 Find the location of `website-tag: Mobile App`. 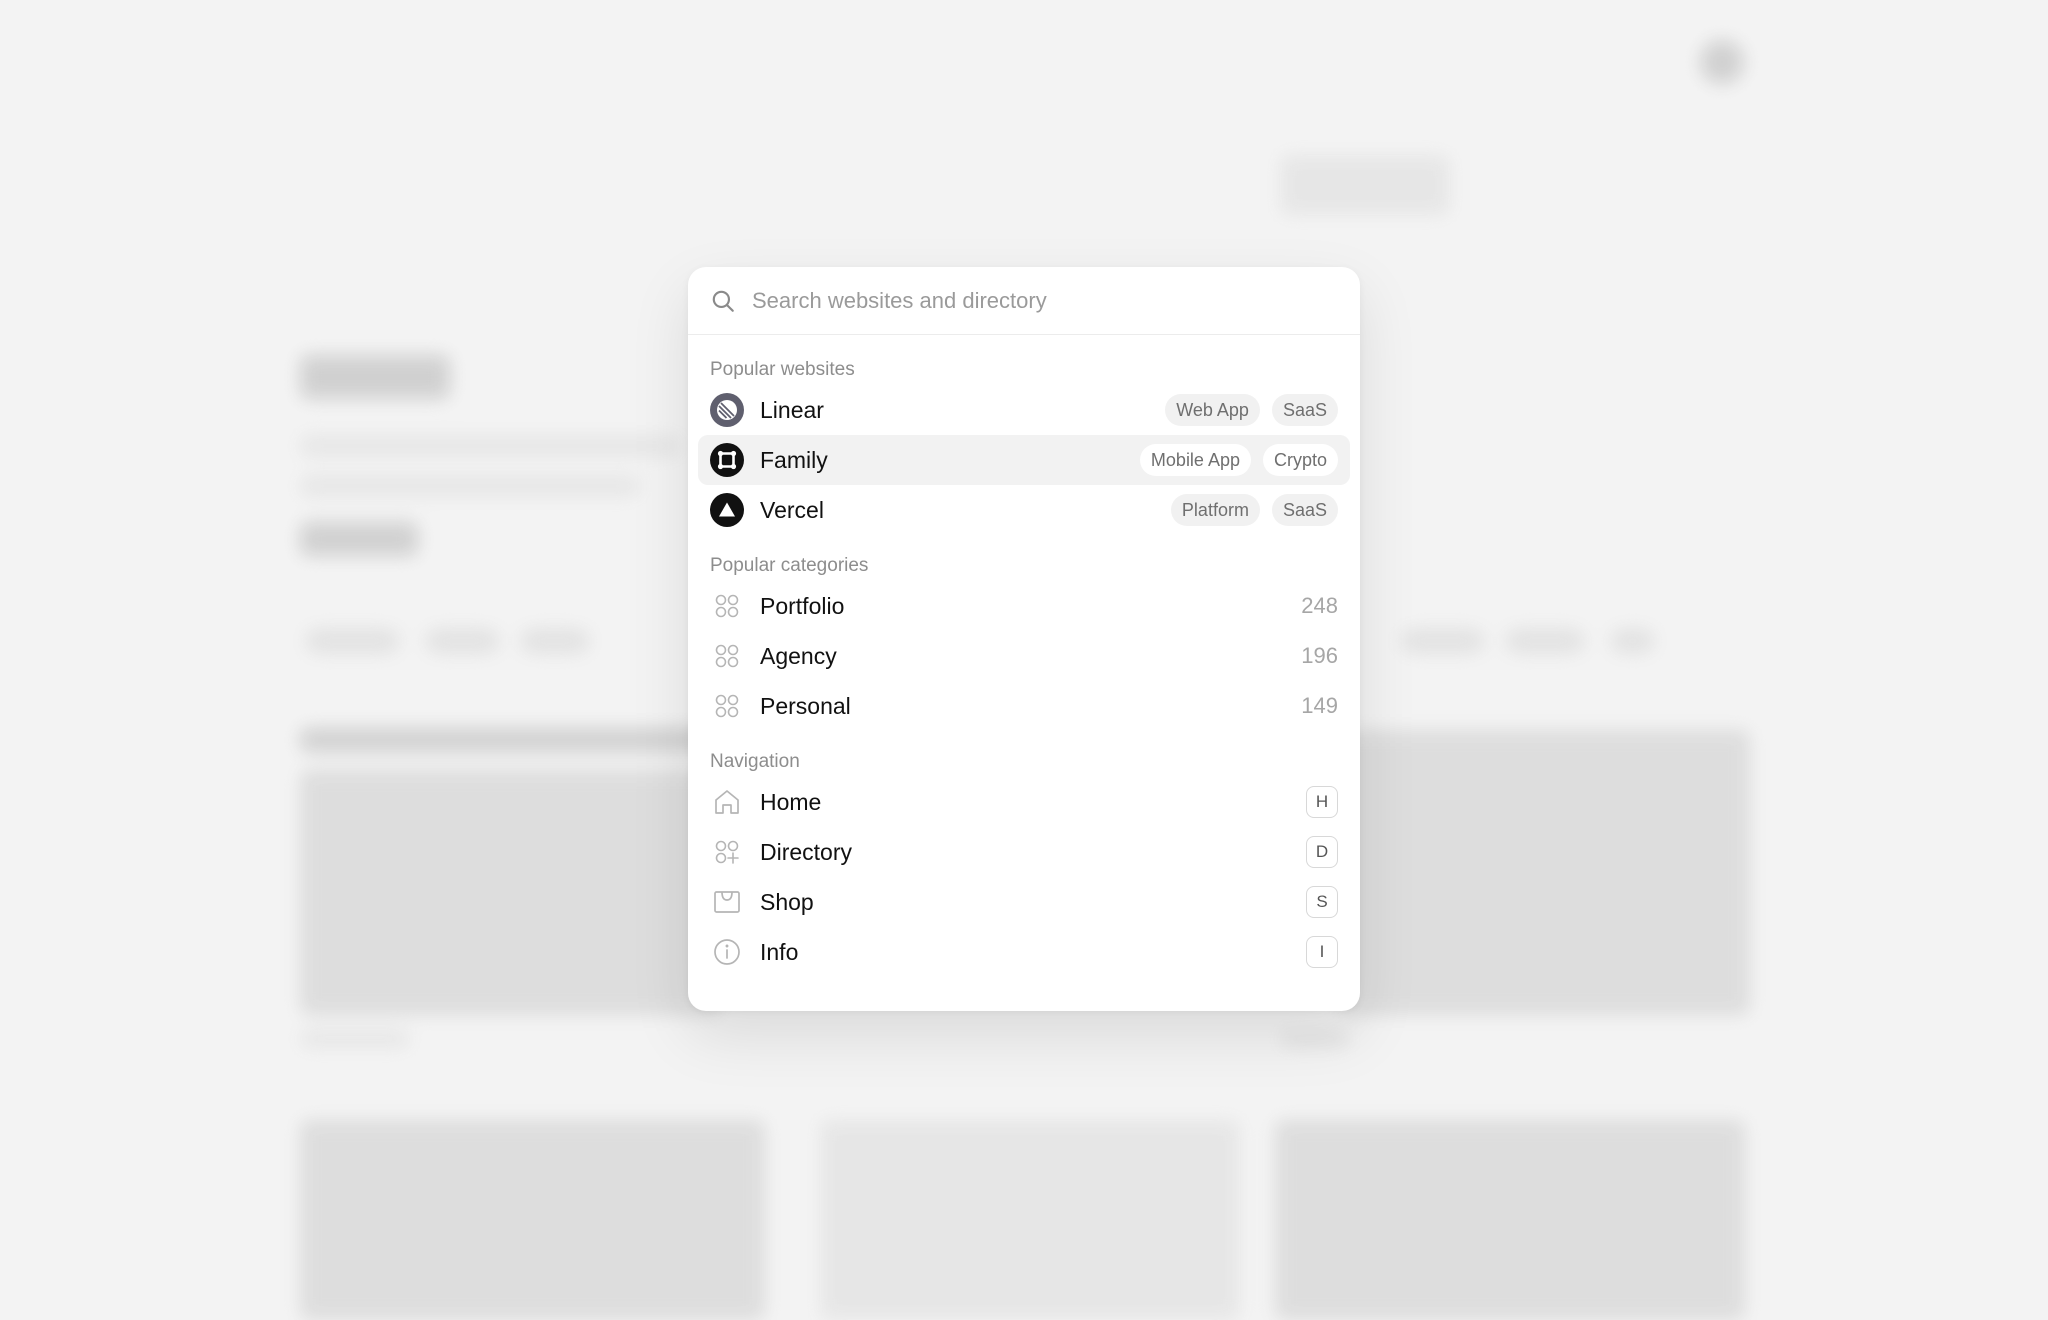

website-tag: Mobile App is located at coordinates (1195, 460).